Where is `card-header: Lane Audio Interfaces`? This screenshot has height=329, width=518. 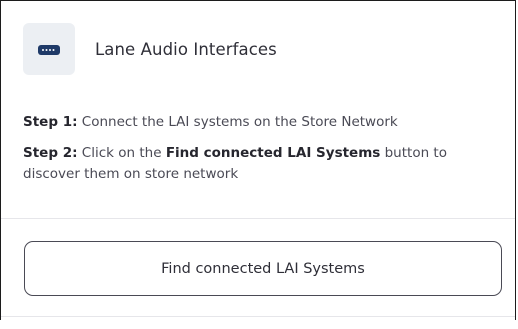
card-header: Lane Audio Interfaces is located at coordinates (150, 49).